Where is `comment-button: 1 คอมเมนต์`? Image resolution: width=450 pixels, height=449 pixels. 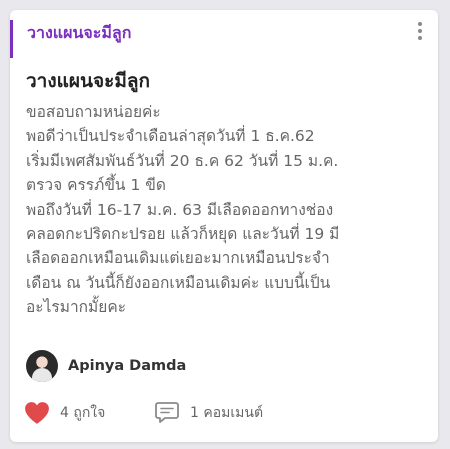 comment-button: 1 คอมเมนต์ is located at coordinates (208, 413).